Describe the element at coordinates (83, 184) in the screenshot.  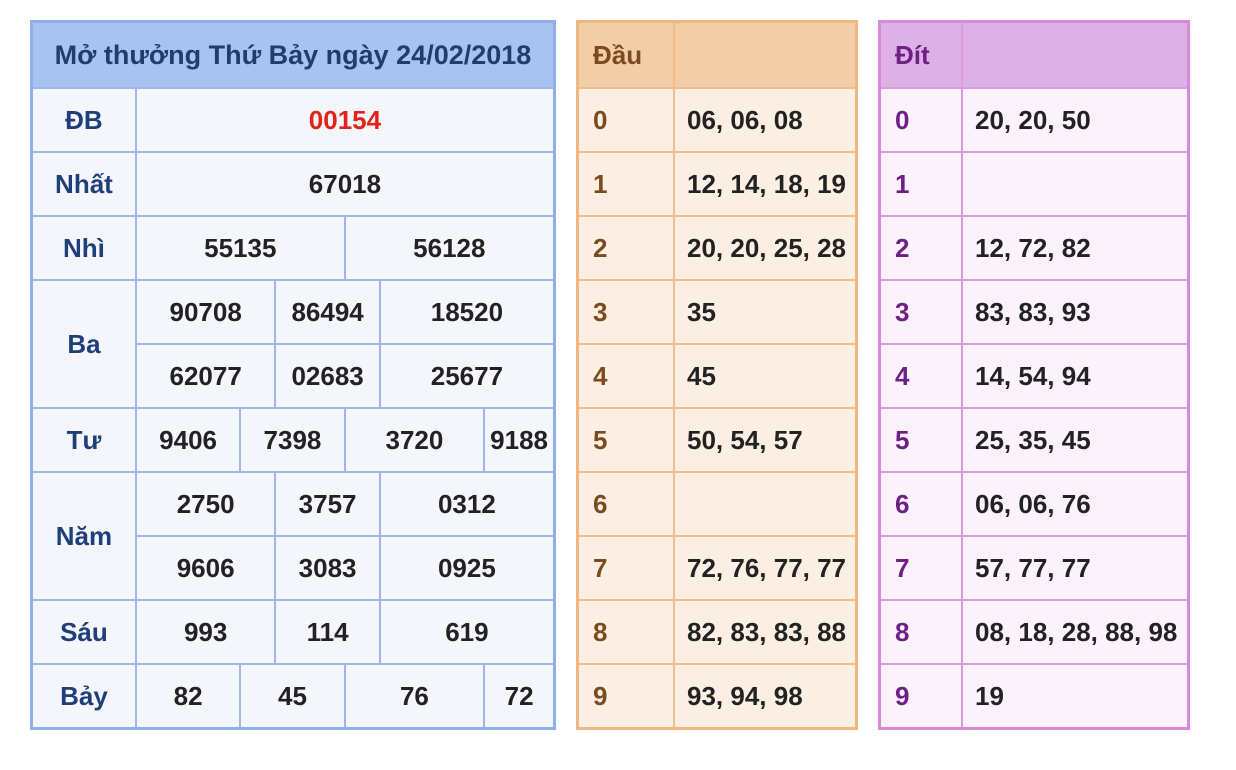
I see `prize-label-nhat: Nhất` at that location.